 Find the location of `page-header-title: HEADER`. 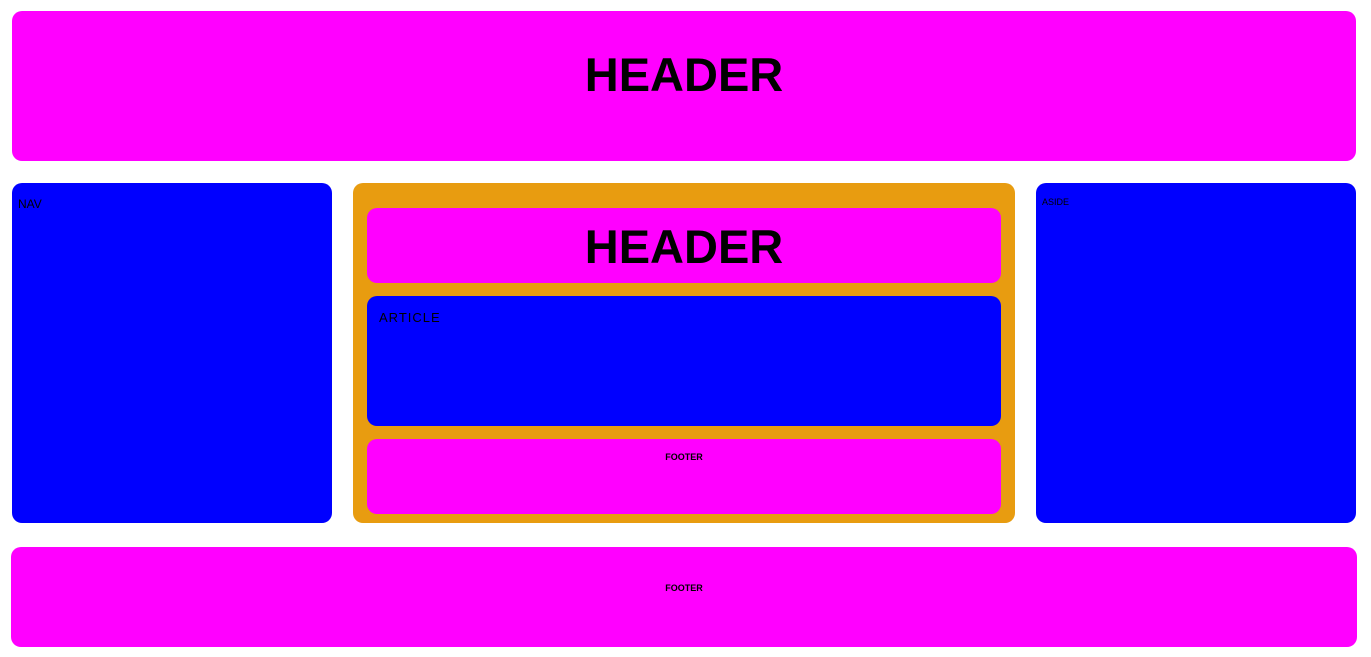

page-header-title: HEADER is located at coordinates (684, 74).